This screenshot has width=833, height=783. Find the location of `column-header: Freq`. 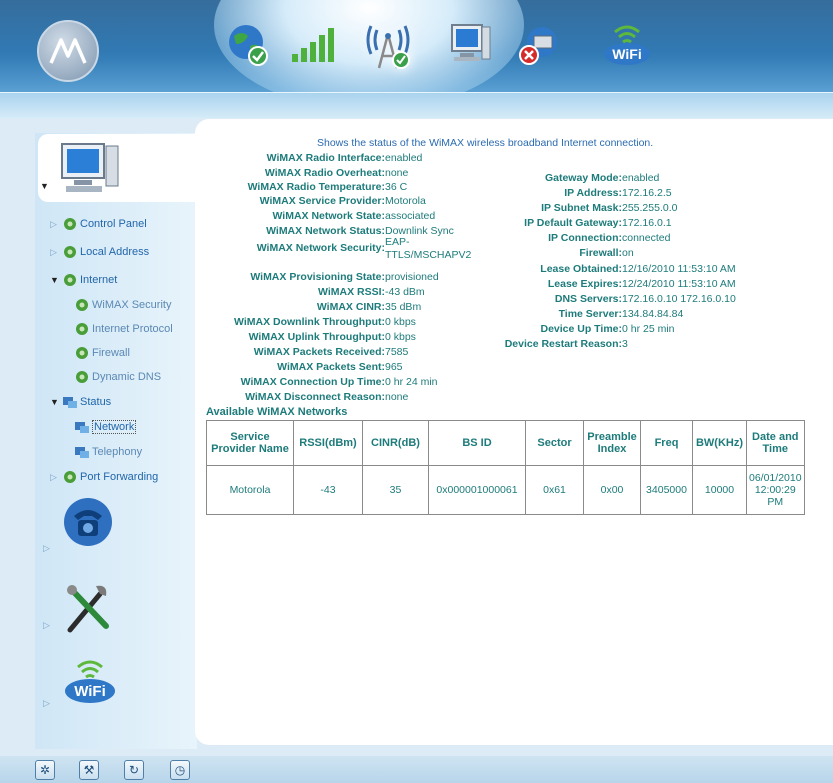

column-header: Freq is located at coordinates (666, 443).